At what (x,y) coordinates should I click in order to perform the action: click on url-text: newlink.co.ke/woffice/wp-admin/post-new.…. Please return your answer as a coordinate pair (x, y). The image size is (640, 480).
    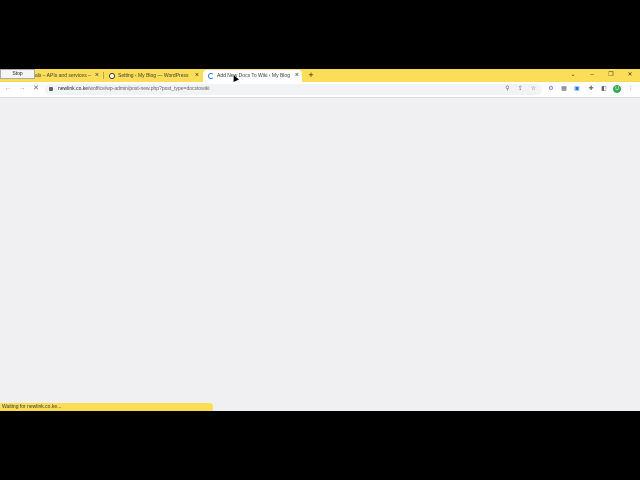
    Looking at the image, I should click on (134, 89).